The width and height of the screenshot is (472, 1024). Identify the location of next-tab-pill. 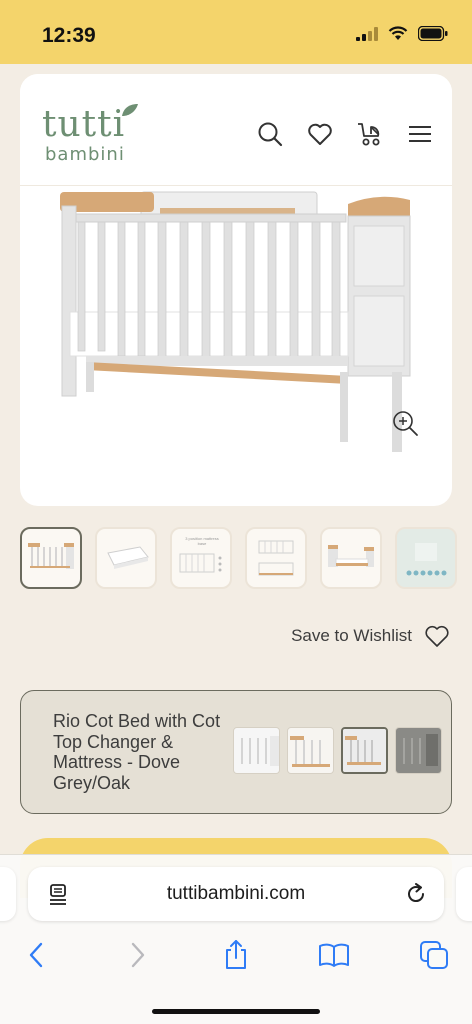
(464, 894).